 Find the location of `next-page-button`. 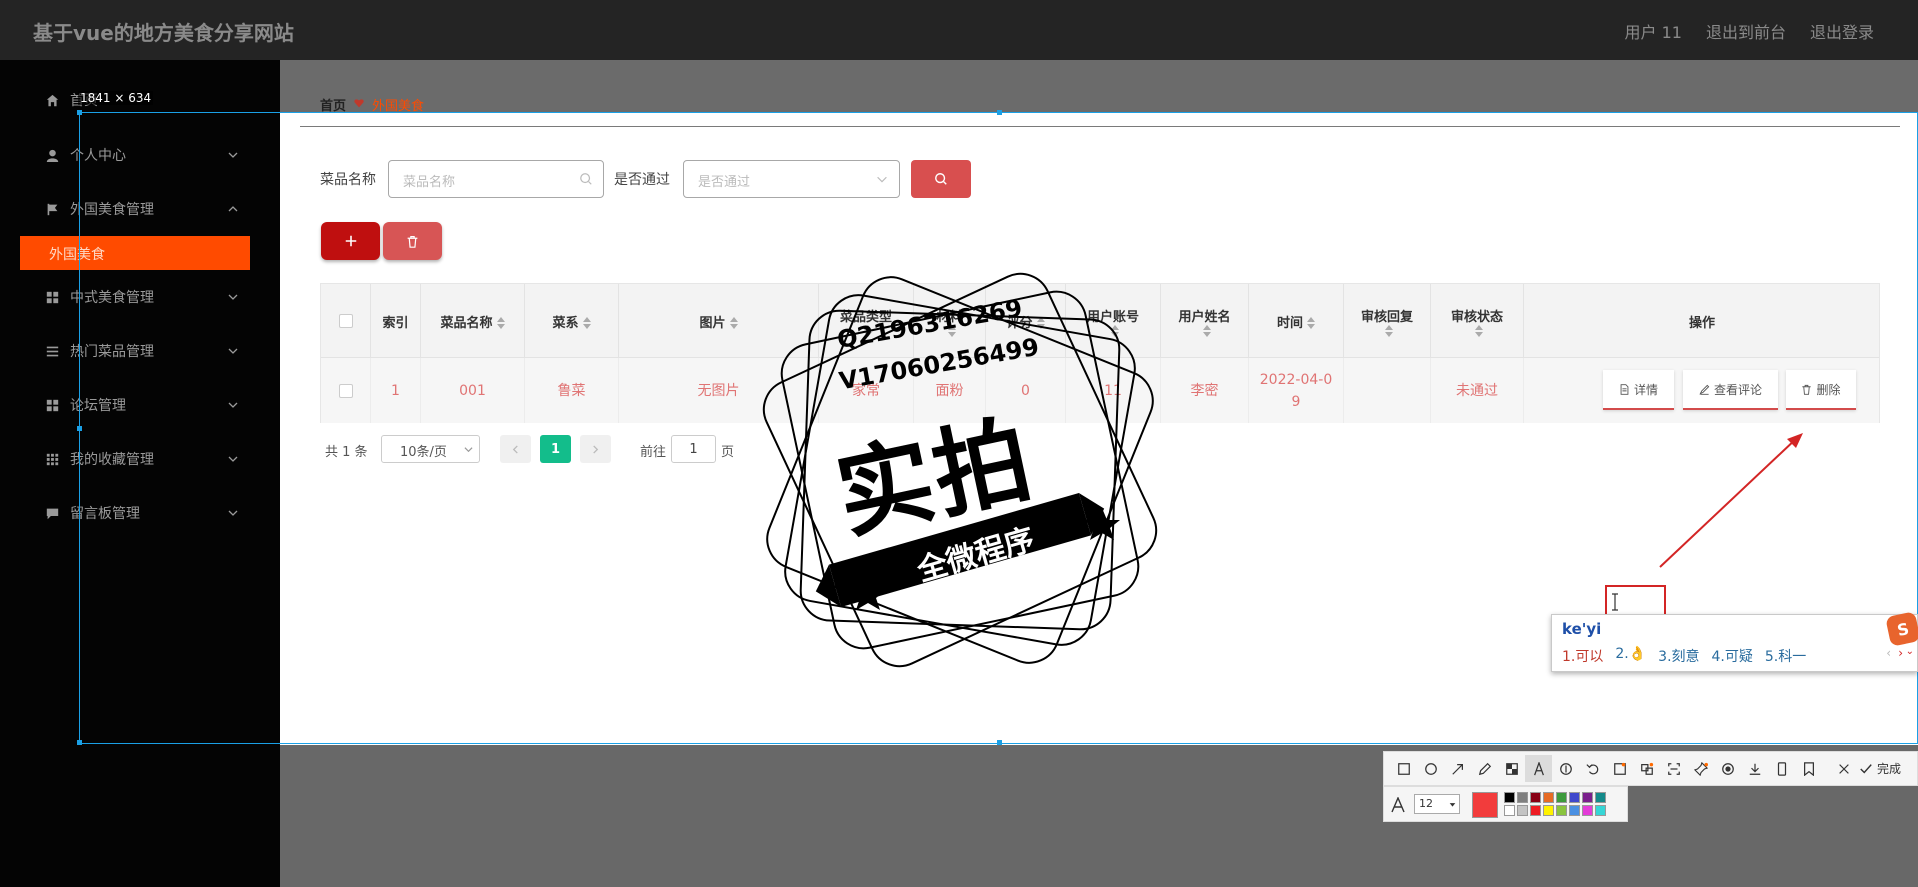

next-page-button is located at coordinates (595, 449).